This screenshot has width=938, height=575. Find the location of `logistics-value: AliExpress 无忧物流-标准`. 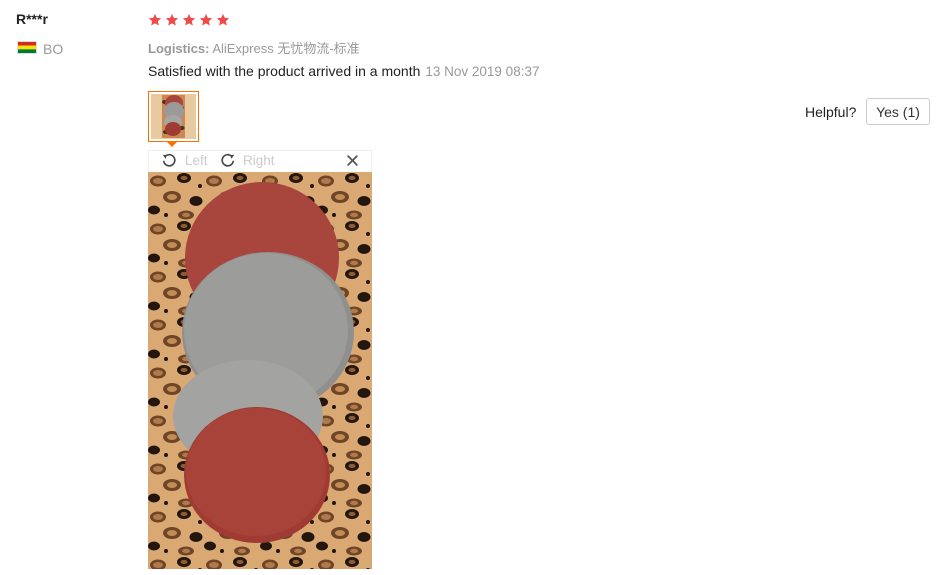

logistics-value: AliExpress 无忧物流-标准 is located at coordinates (286, 48).